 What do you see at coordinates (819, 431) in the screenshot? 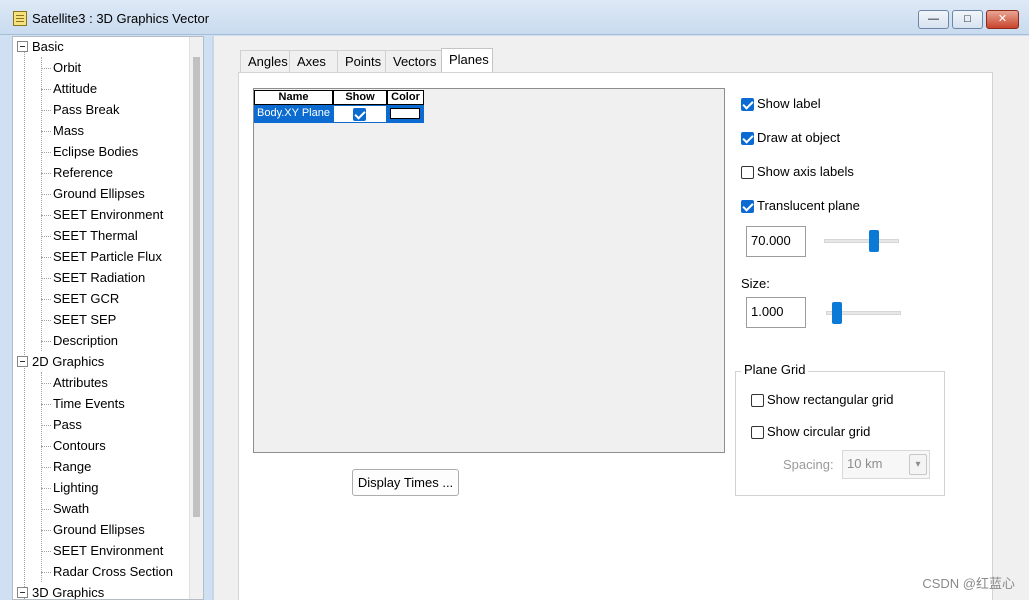
I see `show-circular-grid-label: Show circular grid` at bounding box center [819, 431].